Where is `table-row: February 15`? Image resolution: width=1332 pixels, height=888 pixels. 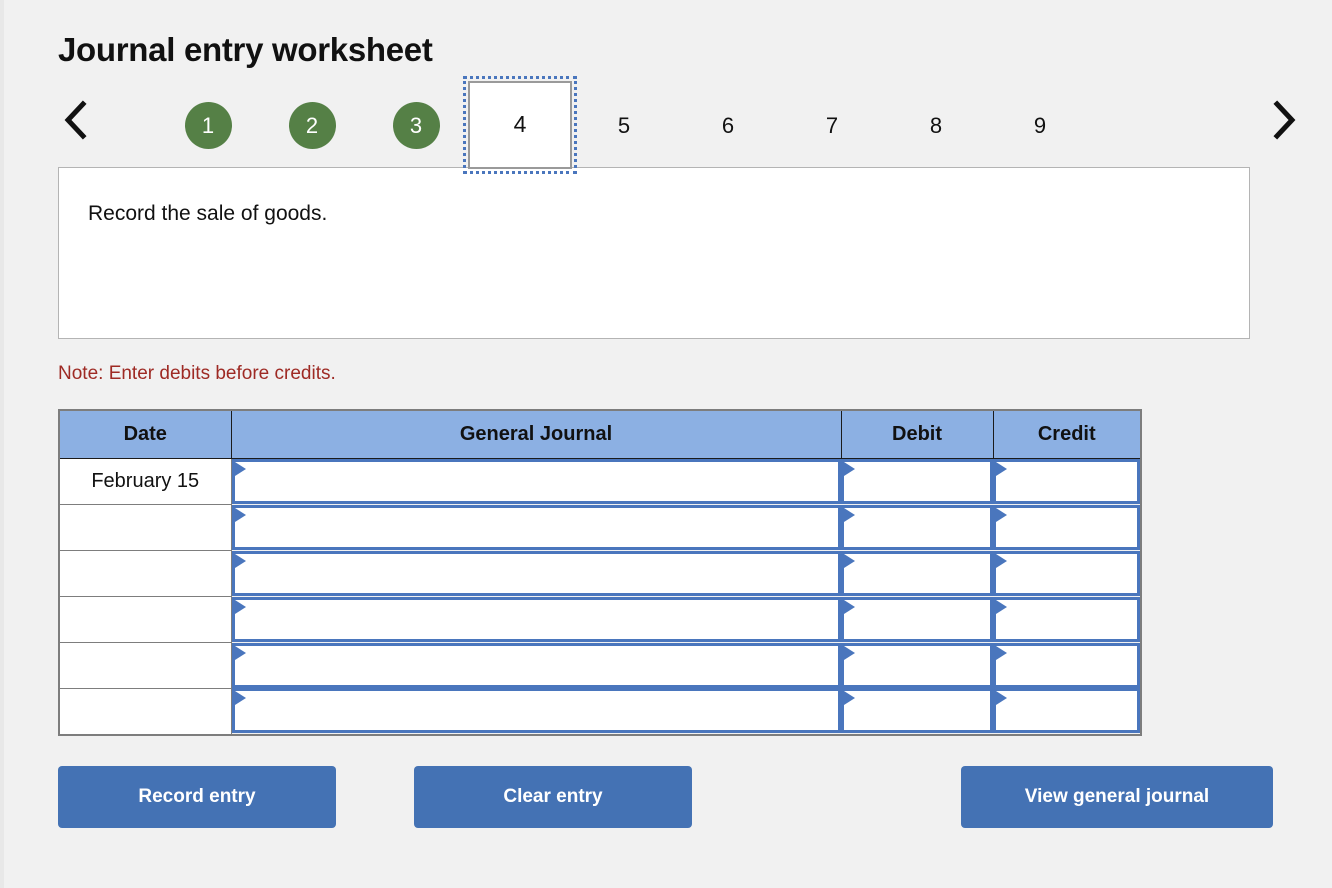
table-row: February 15 is located at coordinates (599, 481).